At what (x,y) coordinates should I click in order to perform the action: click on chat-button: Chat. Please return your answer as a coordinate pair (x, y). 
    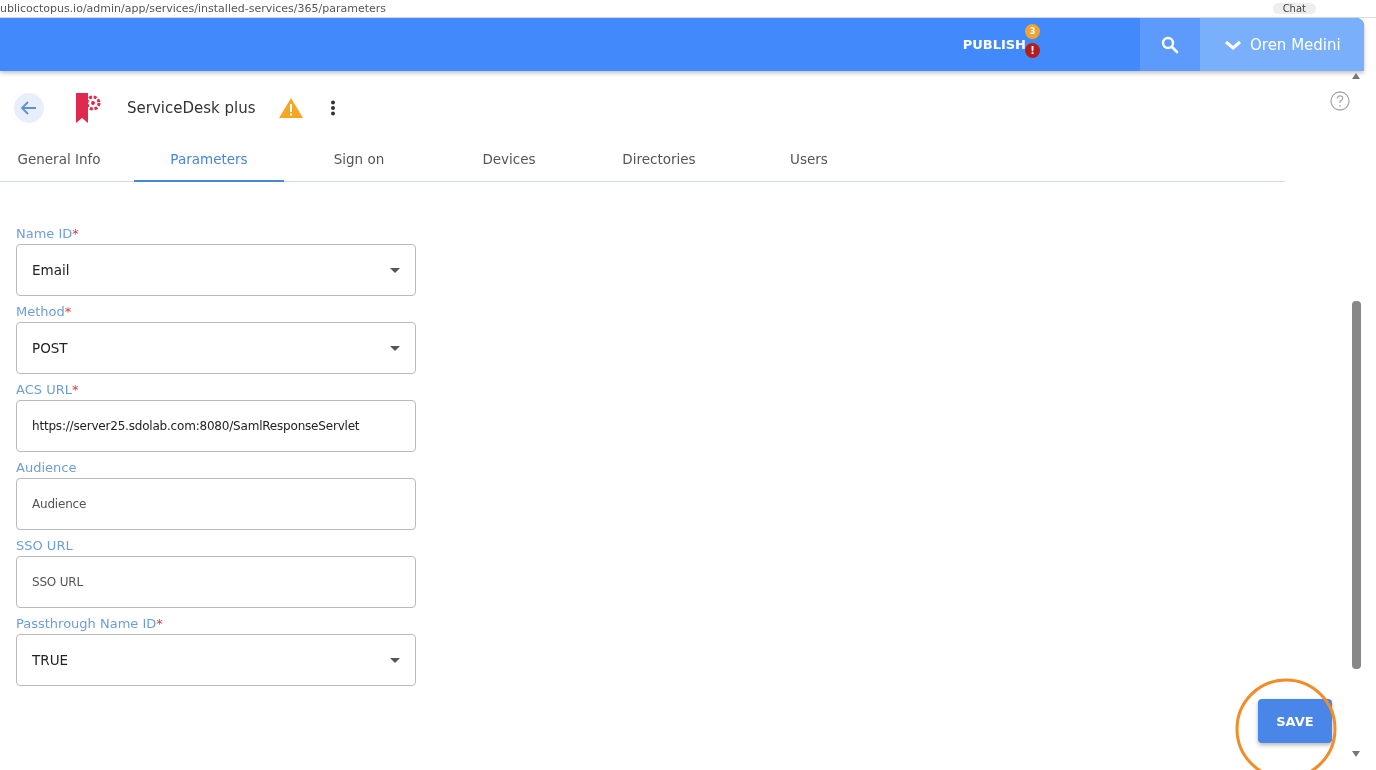
    Looking at the image, I should click on (1294, 8).